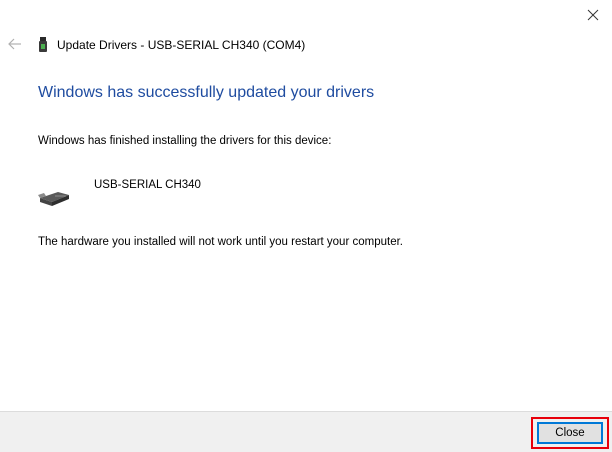 The image size is (612, 452). What do you see at coordinates (53, 199) in the screenshot?
I see `serial-cable-icon` at bounding box center [53, 199].